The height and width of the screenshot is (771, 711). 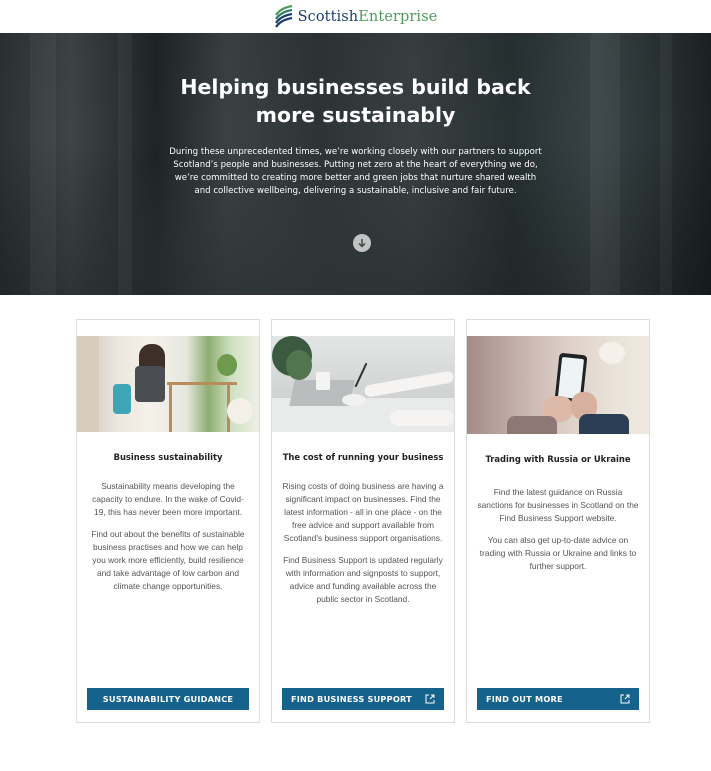 I want to click on find-business-support-button: FIND BUSINESS SUPPORT, so click(x=363, y=699).